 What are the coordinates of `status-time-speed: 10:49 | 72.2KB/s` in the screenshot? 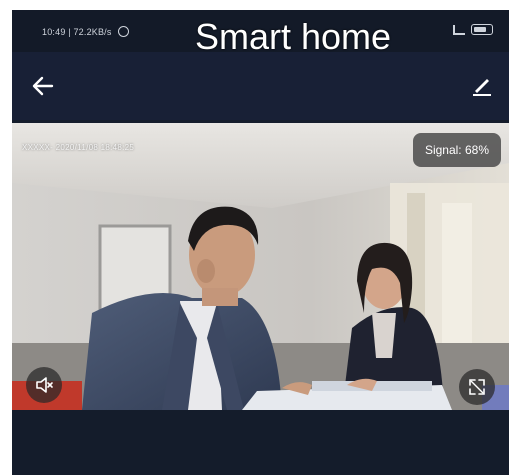 It's located at (77, 32).